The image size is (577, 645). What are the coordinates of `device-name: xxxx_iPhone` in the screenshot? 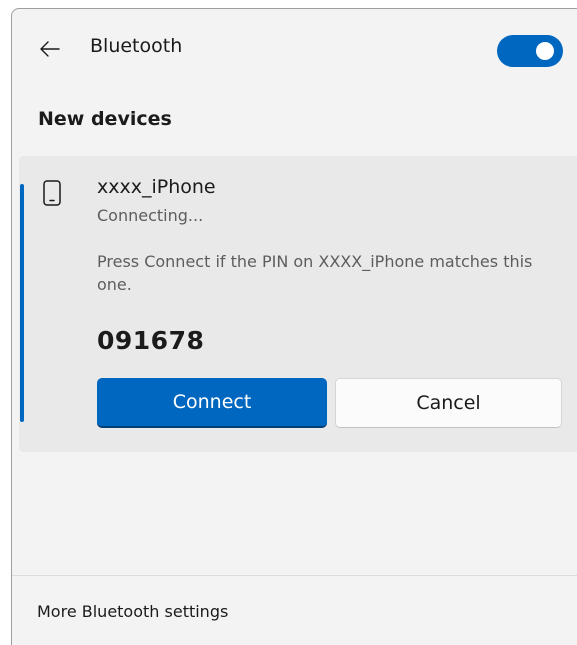 It's located at (156, 187).